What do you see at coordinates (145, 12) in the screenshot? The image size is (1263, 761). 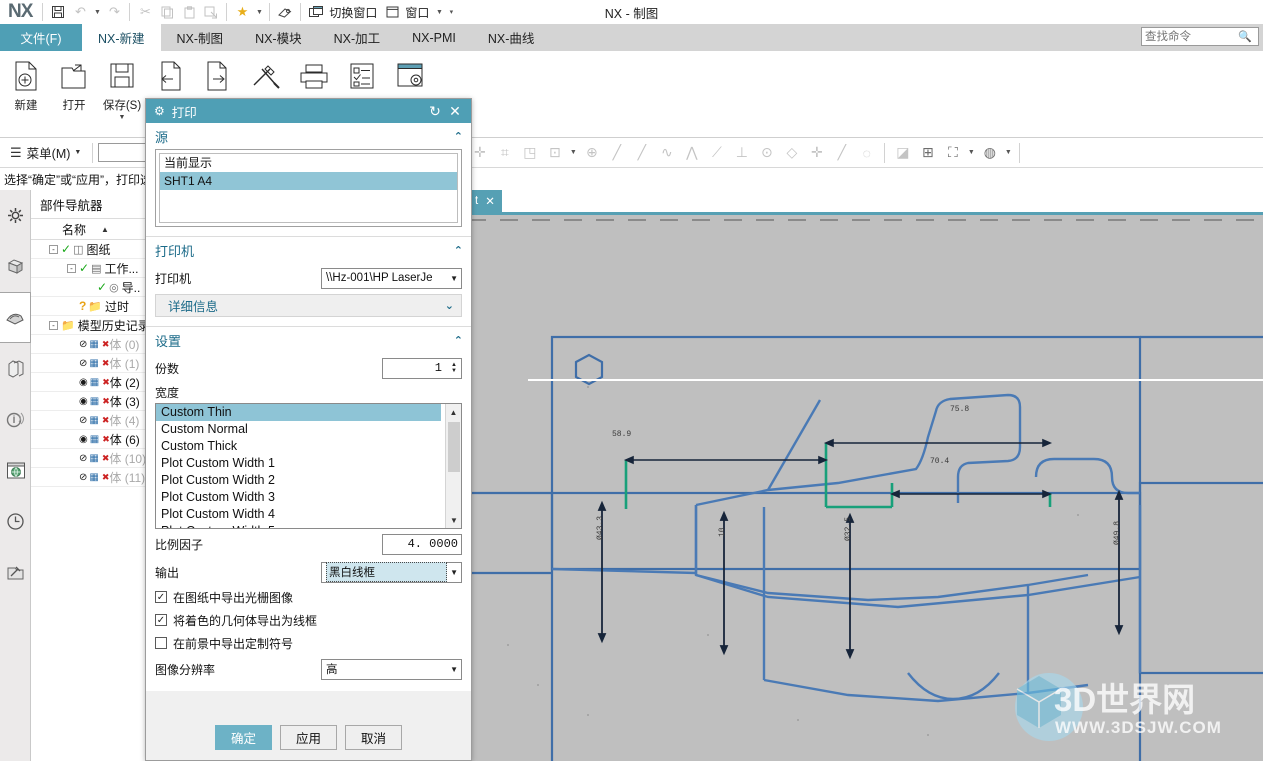 I see `cut-icon: ✂` at bounding box center [145, 12].